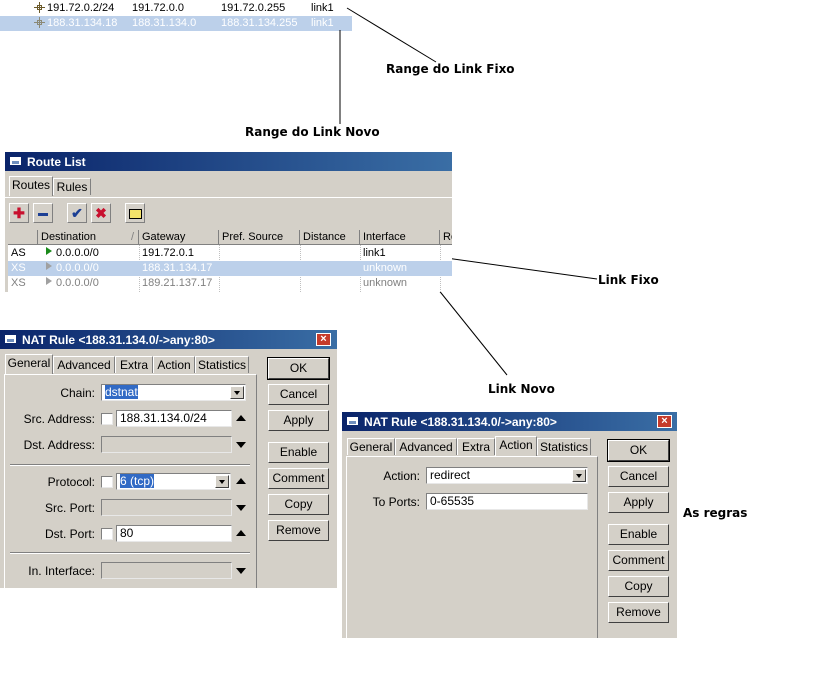 This screenshot has height=678, width=829. What do you see at coordinates (330, 237) in the screenshot?
I see `col-distance: Distance` at bounding box center [330, 237].